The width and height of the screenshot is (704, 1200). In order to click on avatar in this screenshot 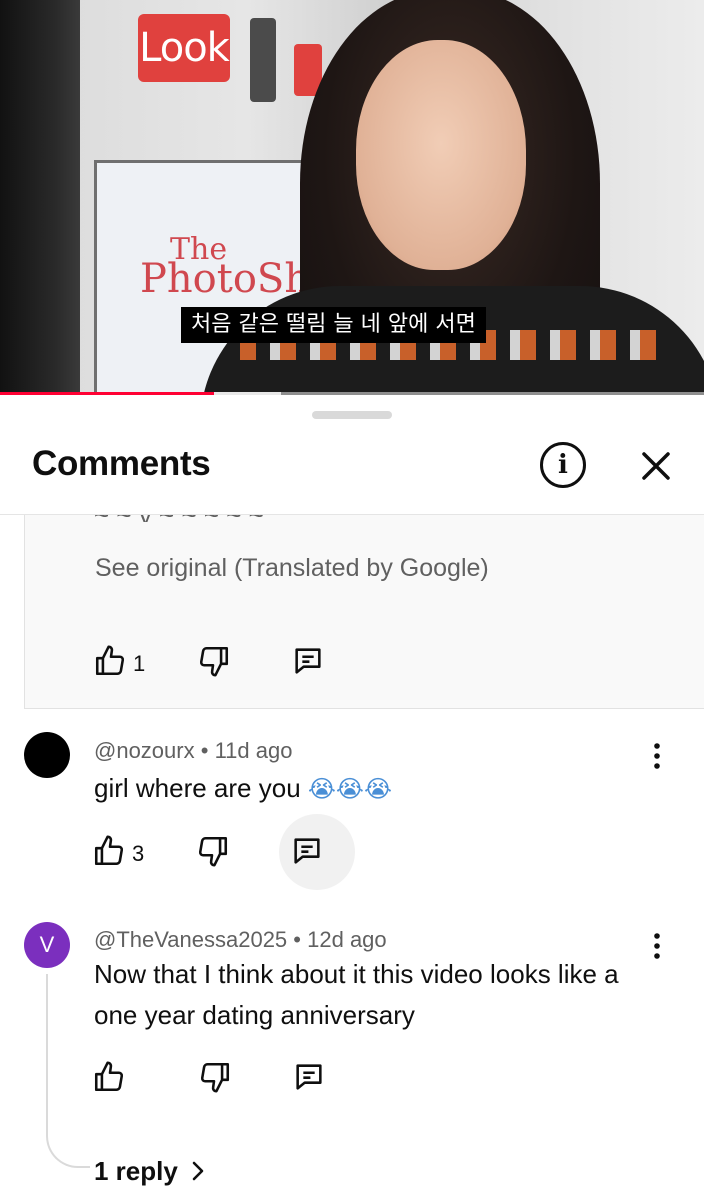, I will do `click(47, 755)`.